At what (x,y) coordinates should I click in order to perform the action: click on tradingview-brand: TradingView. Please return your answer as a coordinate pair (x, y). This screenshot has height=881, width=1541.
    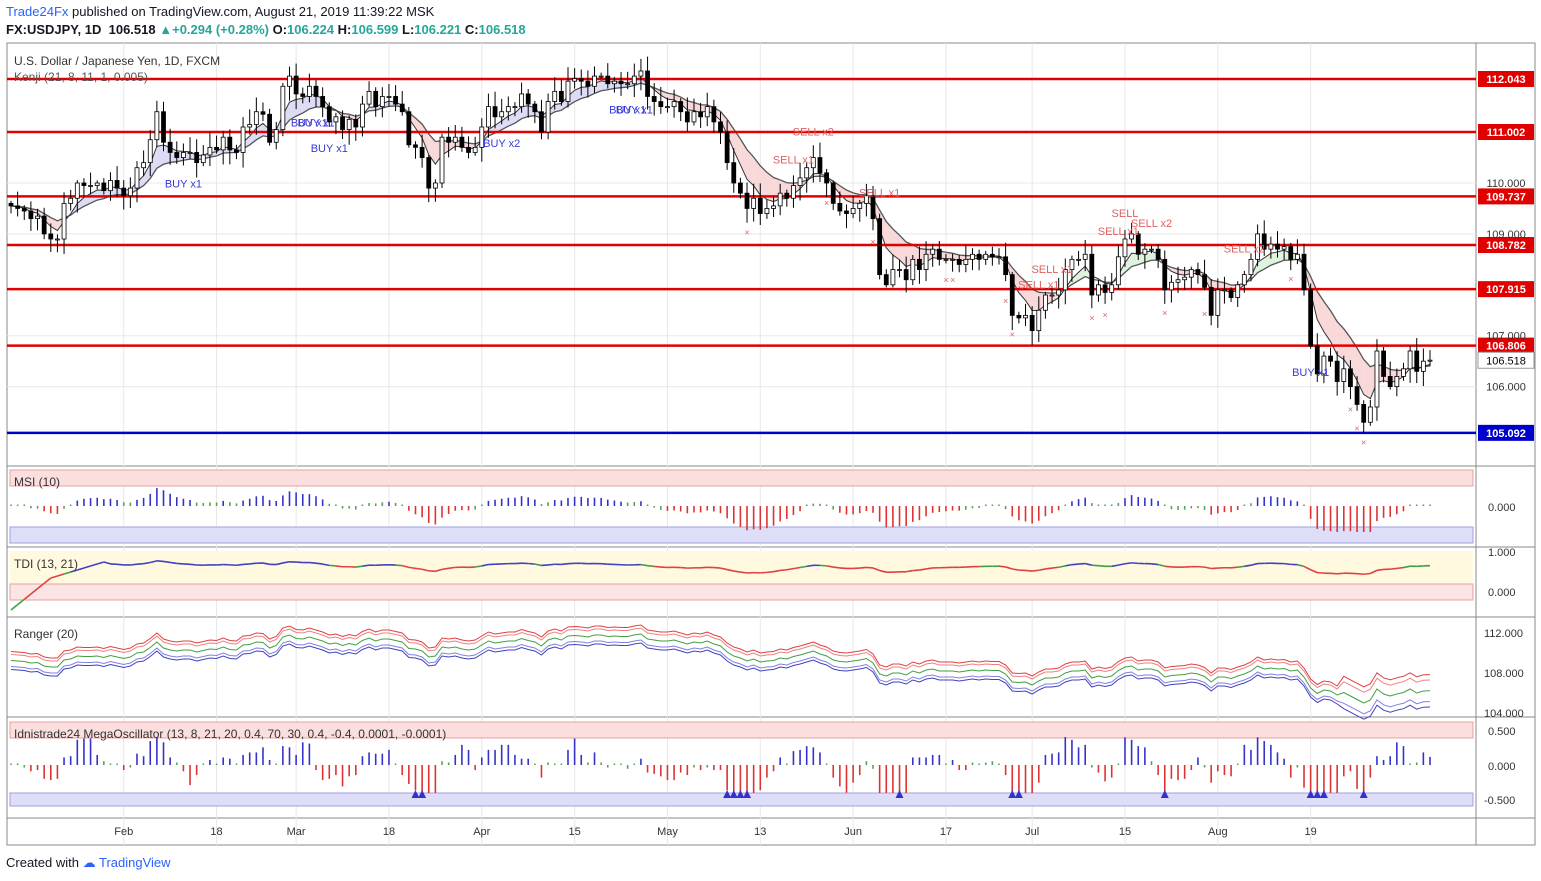
    Looking at the image, I should click on (135, 862).